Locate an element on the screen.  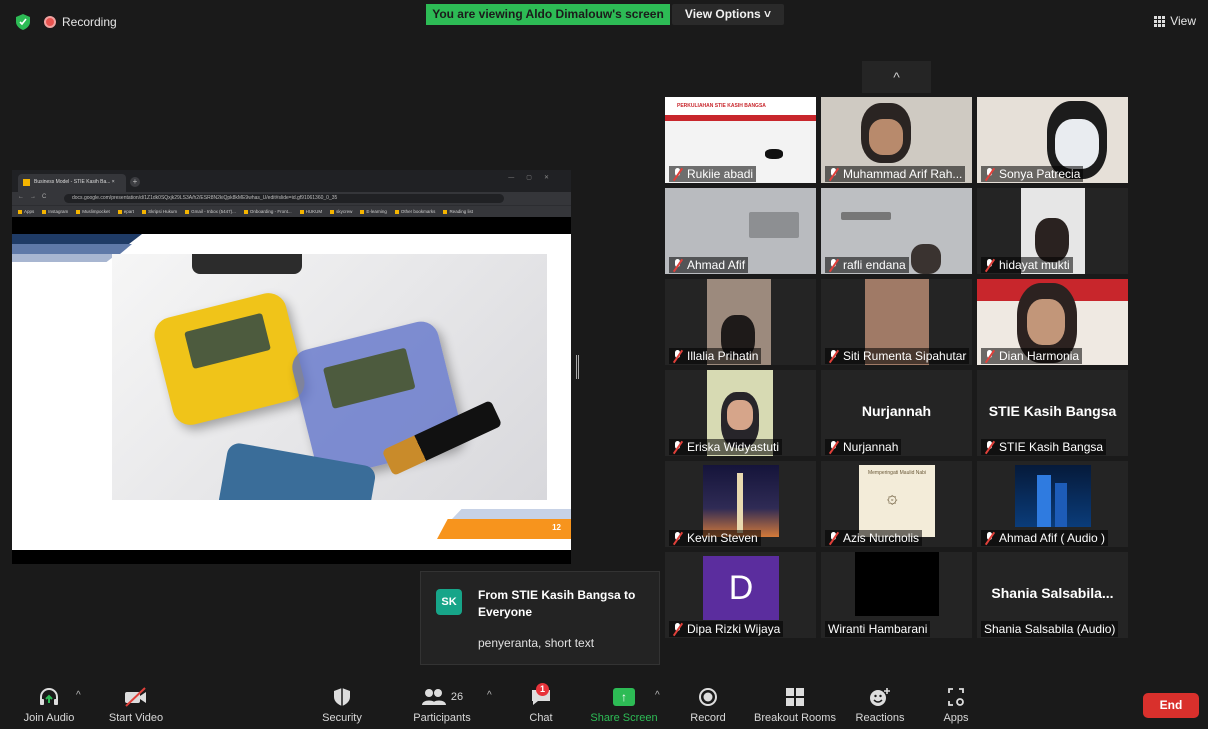
participant-tile: rafli endana is located at coordinates (896, 231).